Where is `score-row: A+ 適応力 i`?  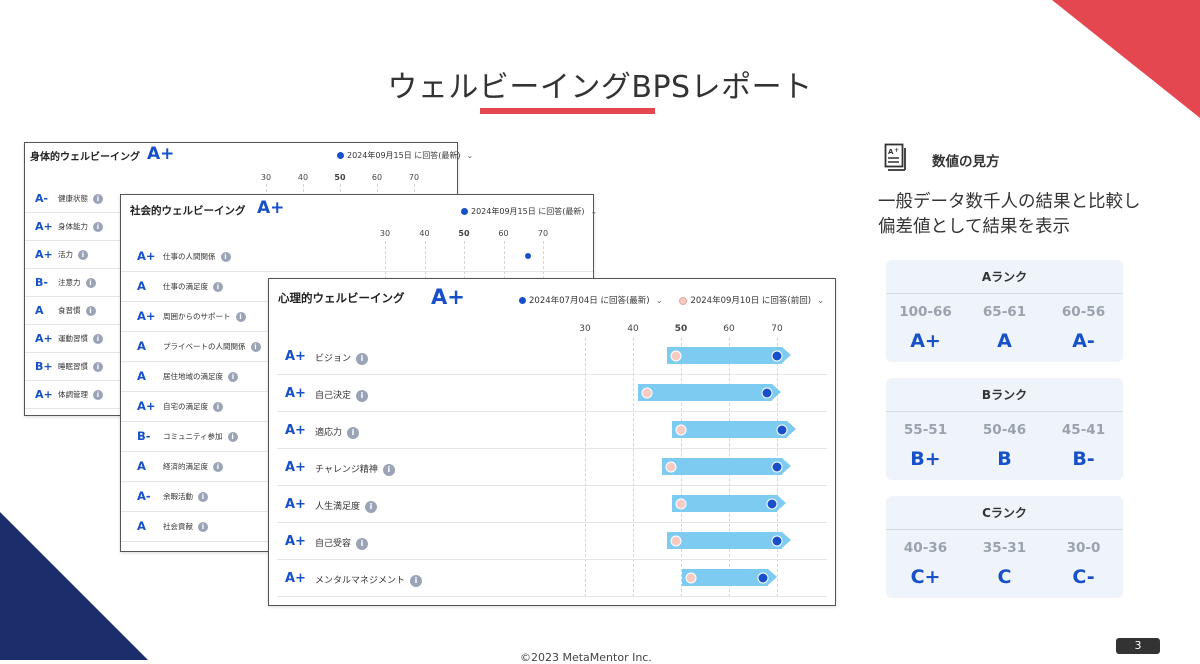 score-row: A+ 適応力 i is located at coordinates (552, 430).